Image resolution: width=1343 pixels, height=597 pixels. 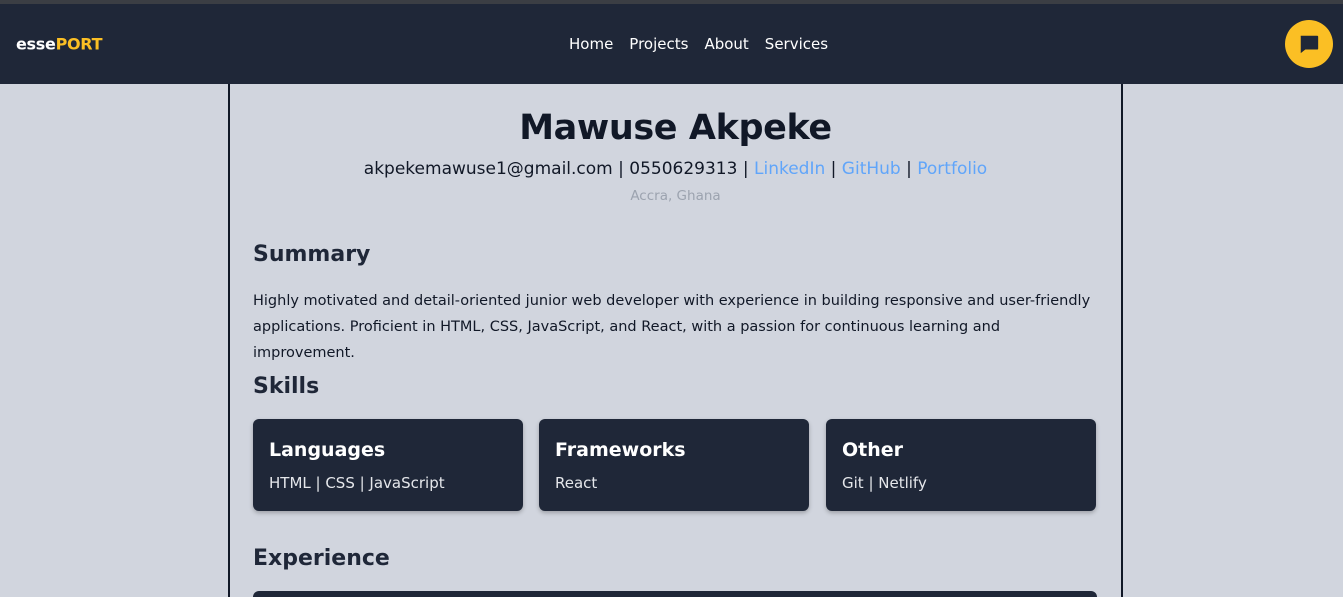 What do you see at coordinates (675, 594) in the screenshot?
I see `experience-card` at bounding box center [675, 594].